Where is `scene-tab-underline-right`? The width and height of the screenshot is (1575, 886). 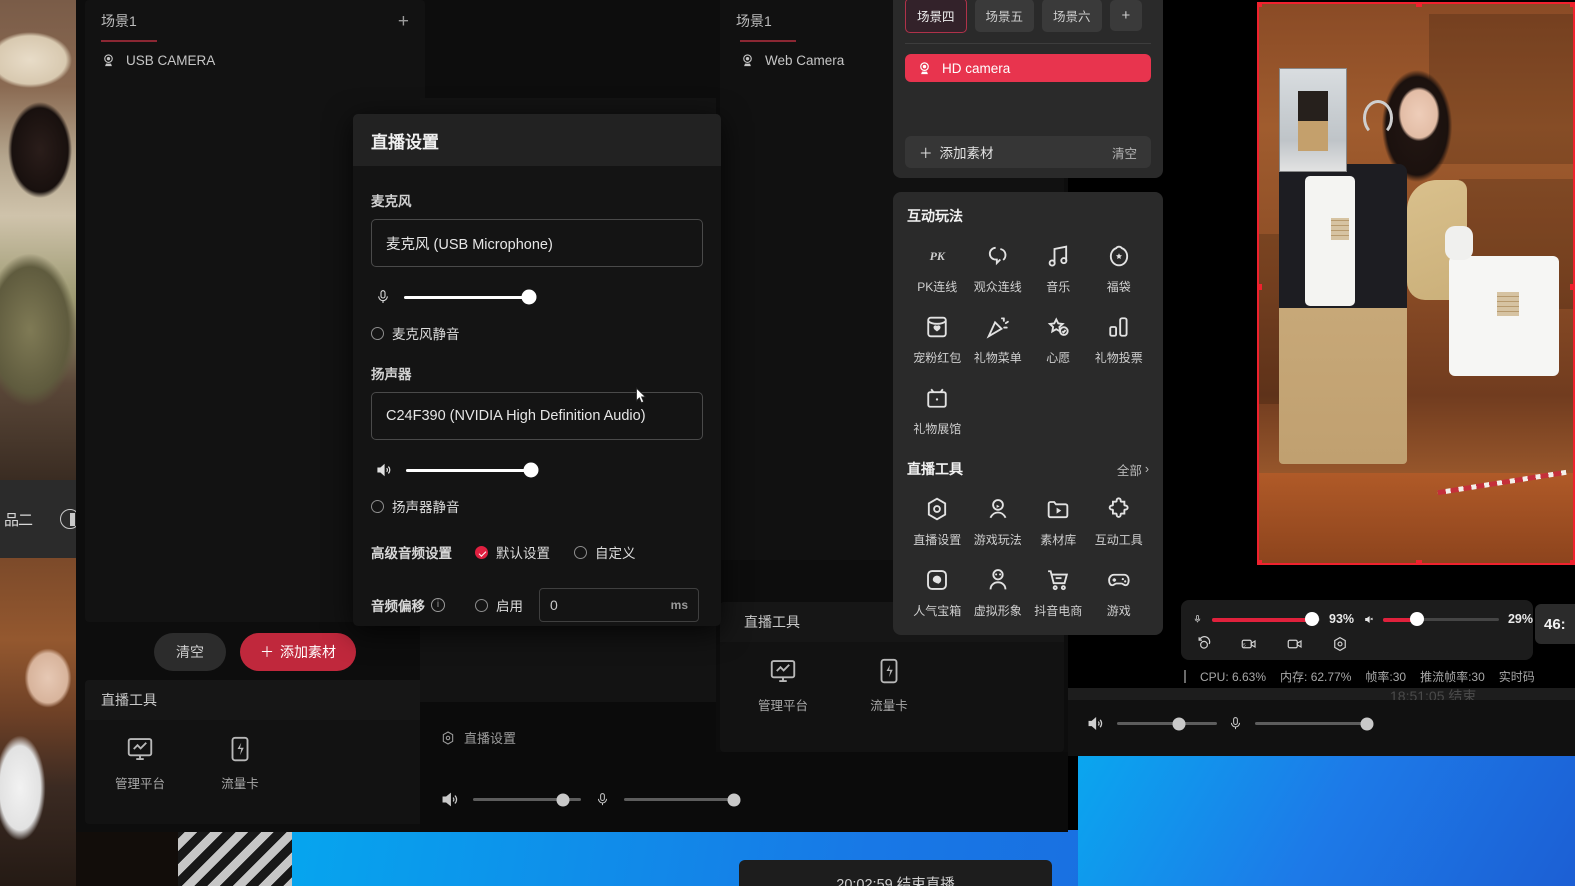
scene-tab-underline-right is located at coordinates (768, 41).